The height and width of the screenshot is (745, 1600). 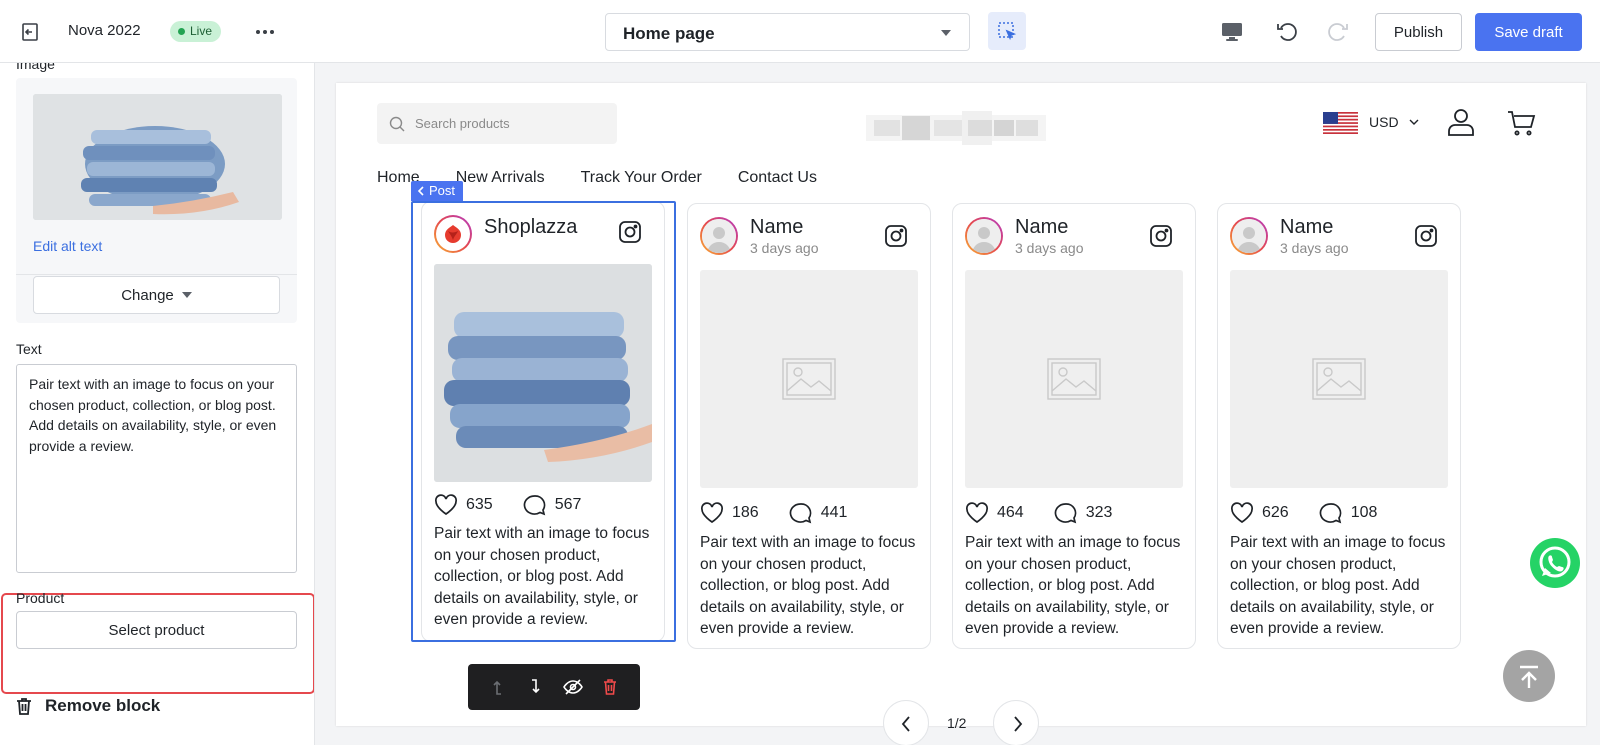 I want to click on comment-count: 108, so click(x=1364, y=512).